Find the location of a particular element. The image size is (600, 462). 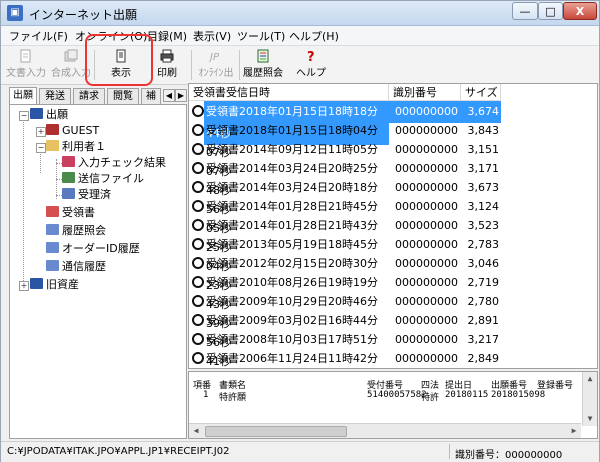

document-icon is located at coordinates (26, 56).